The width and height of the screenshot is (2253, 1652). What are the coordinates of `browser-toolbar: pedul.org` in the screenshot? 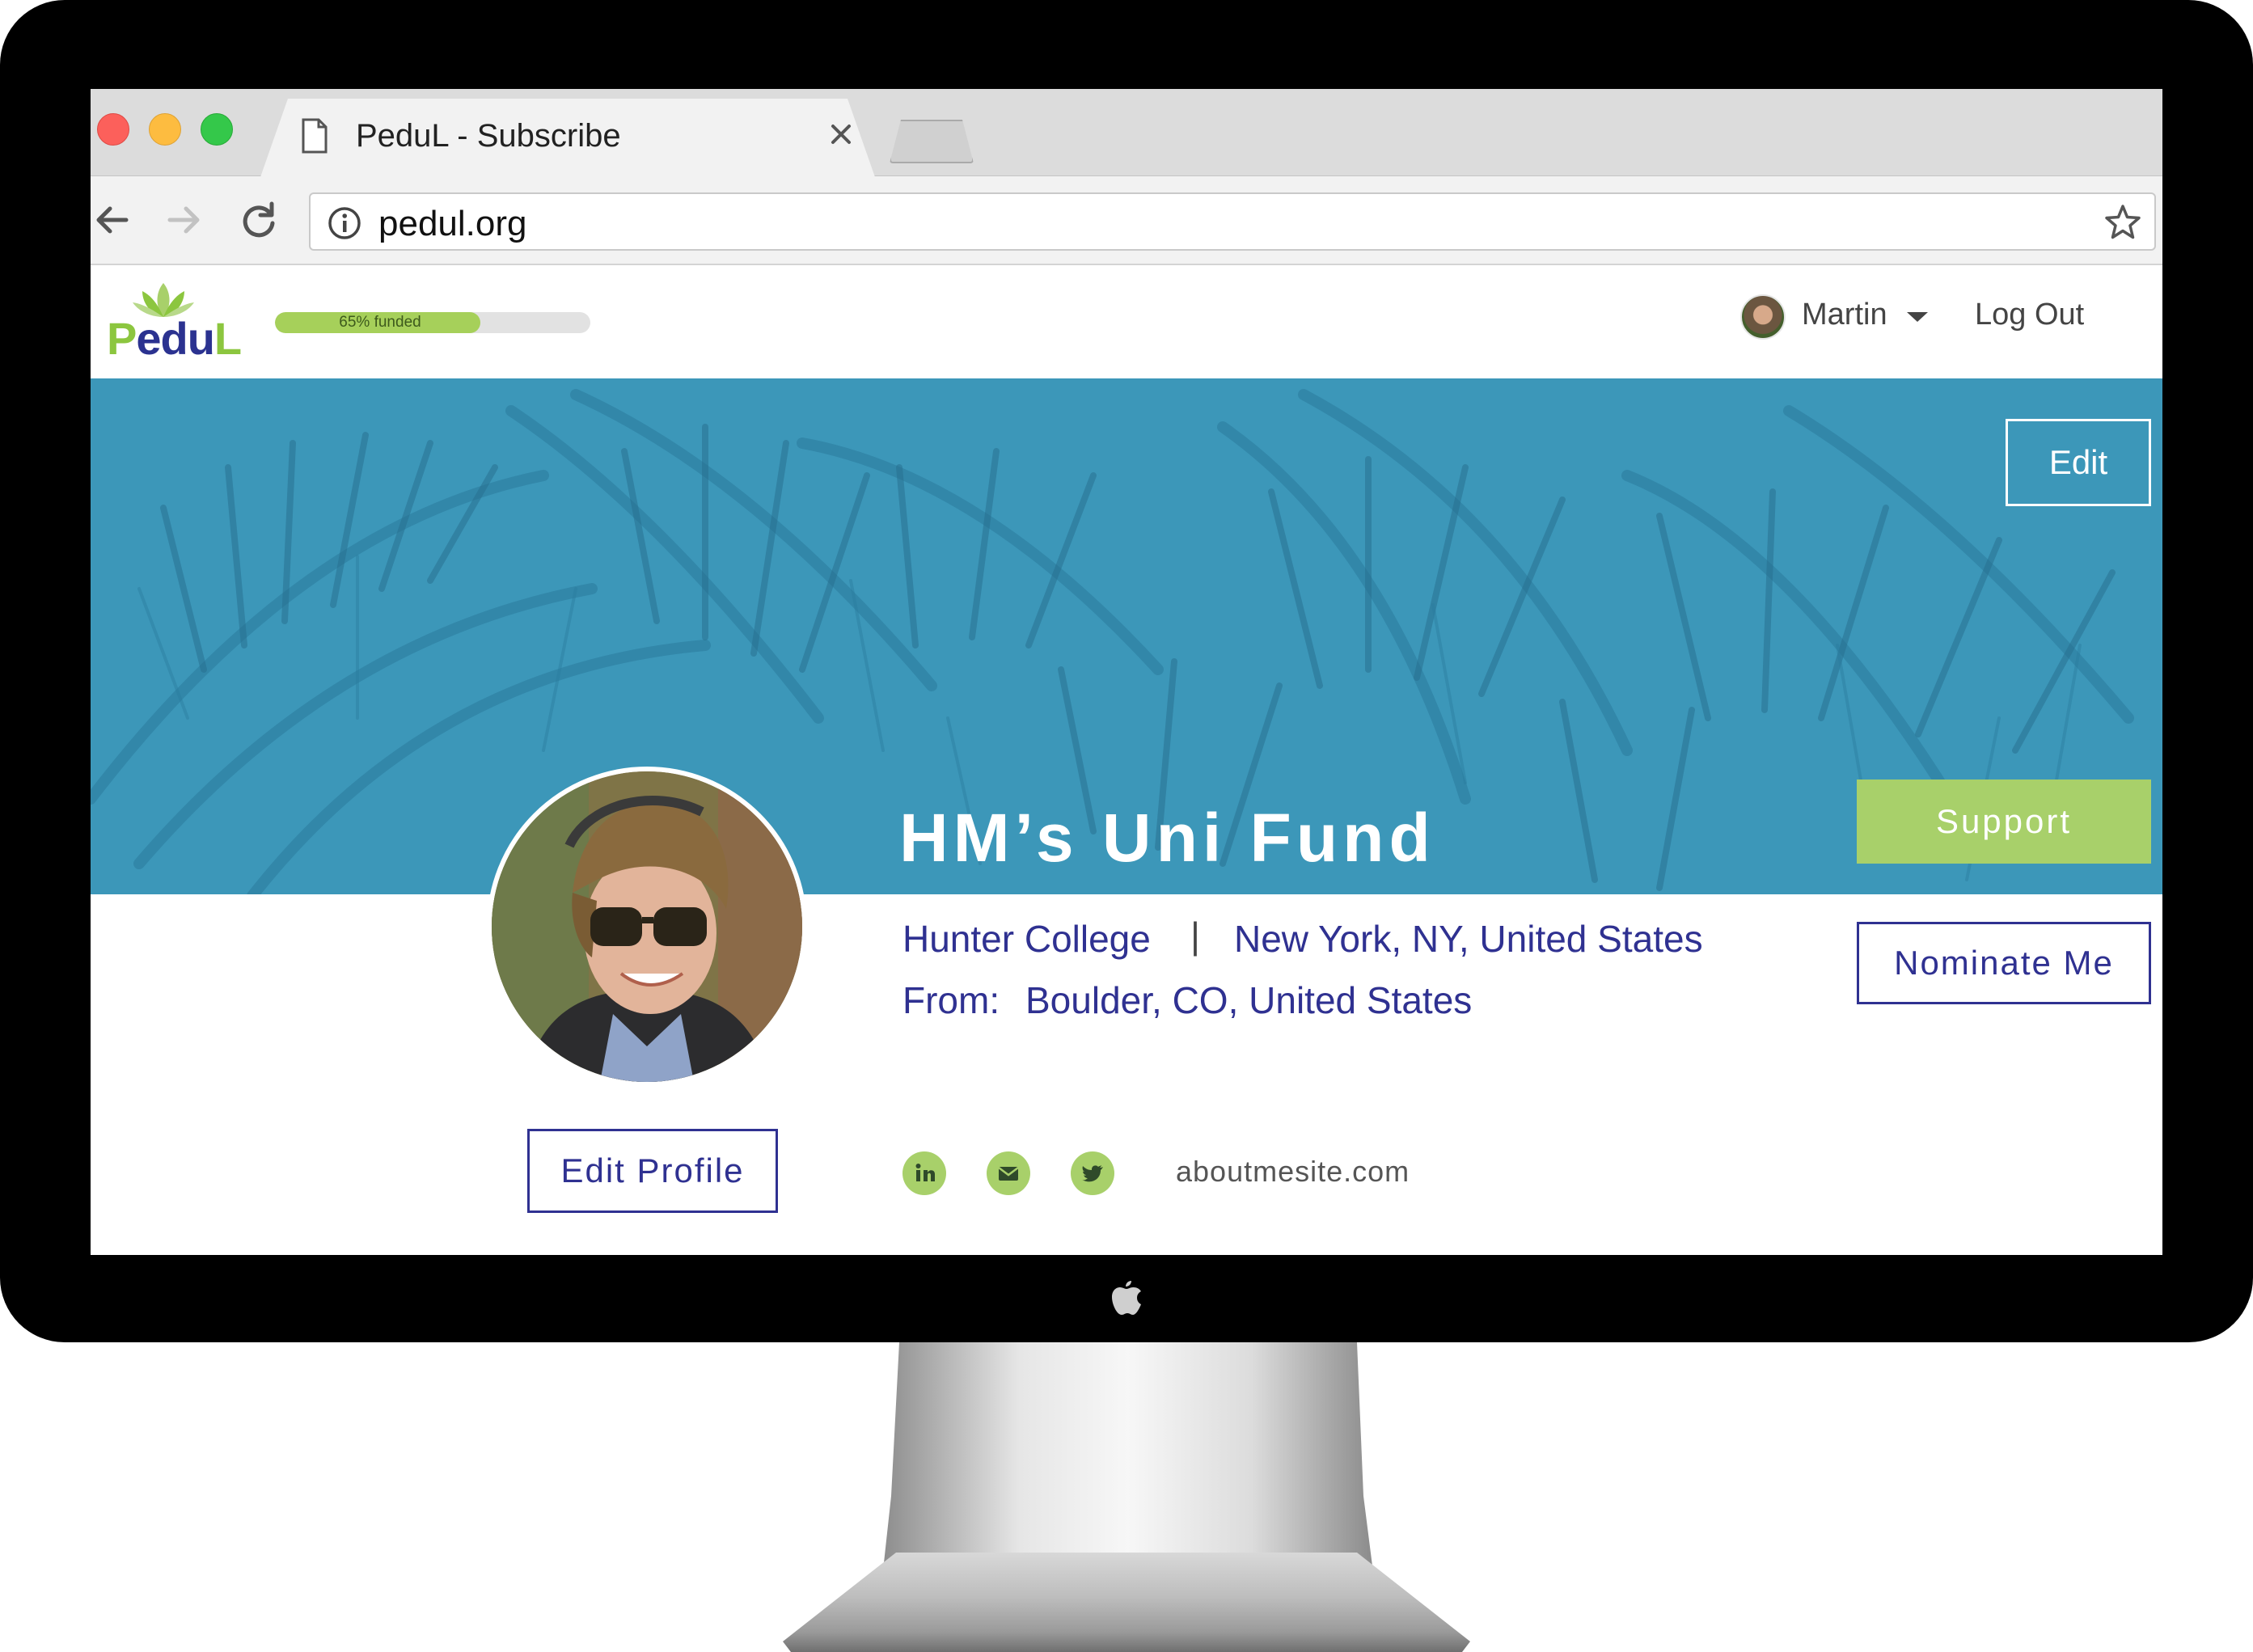 It's located at (1126, 220).